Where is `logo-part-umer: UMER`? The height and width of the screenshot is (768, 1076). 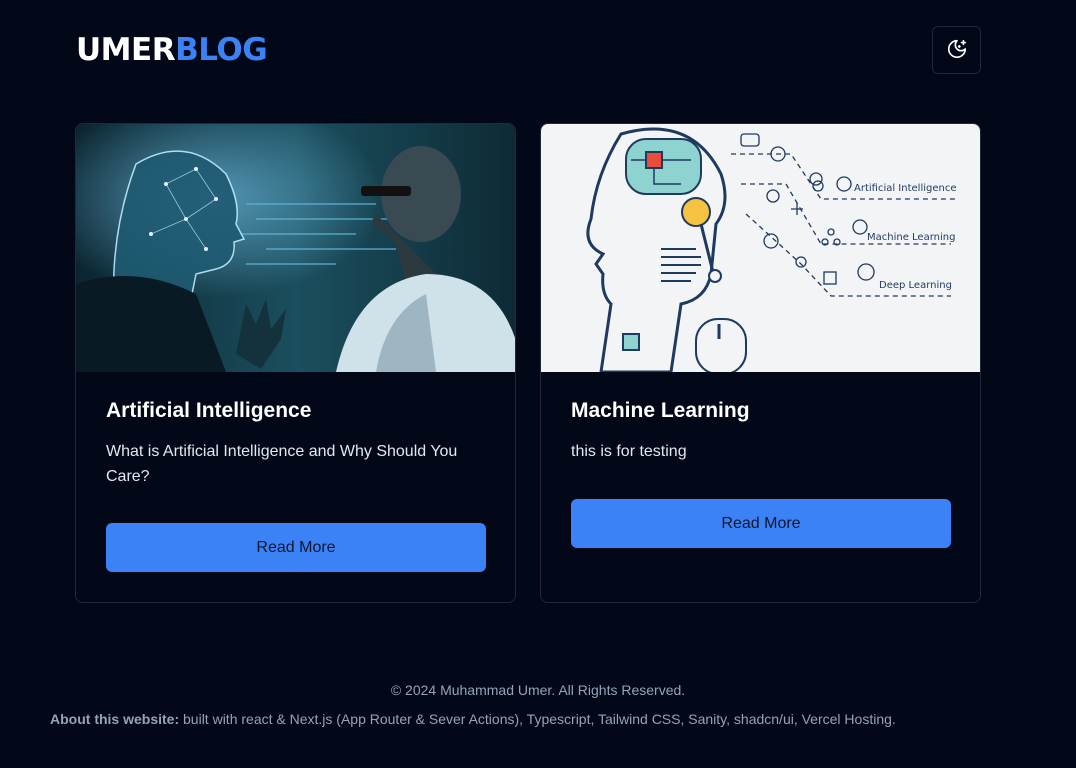
logo-part-umer: UMER is located at coordinates (126, 49).